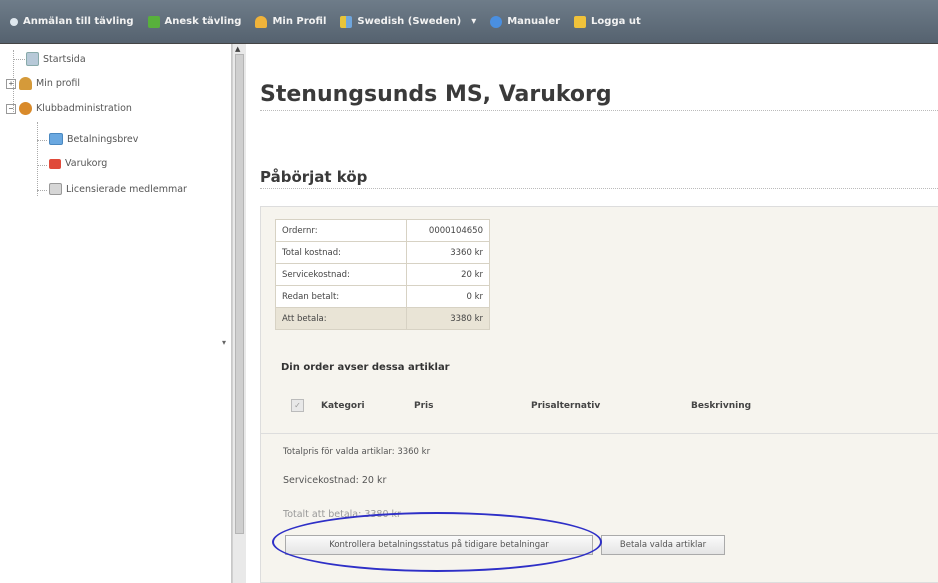 Image resolution: width=938 pixels, height=583 pixels. I want to click on tree-item-label: Klubbadministration, so click(84, 108).